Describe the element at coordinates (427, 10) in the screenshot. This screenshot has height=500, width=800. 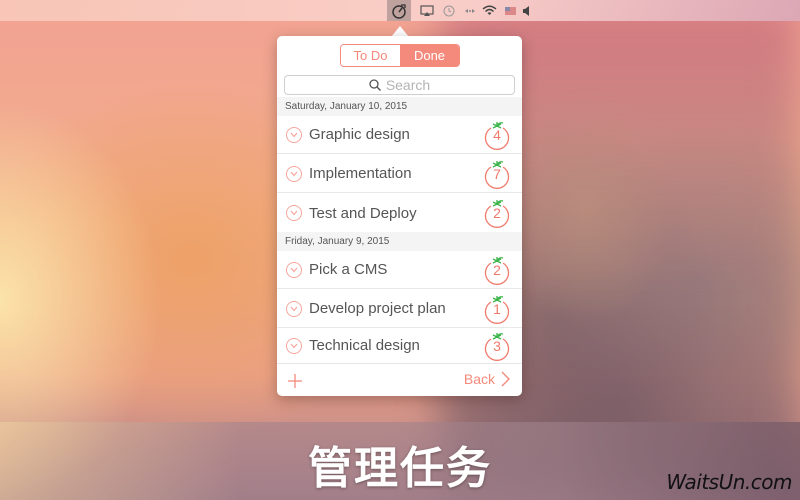
I see `airplay-icon` at that location.